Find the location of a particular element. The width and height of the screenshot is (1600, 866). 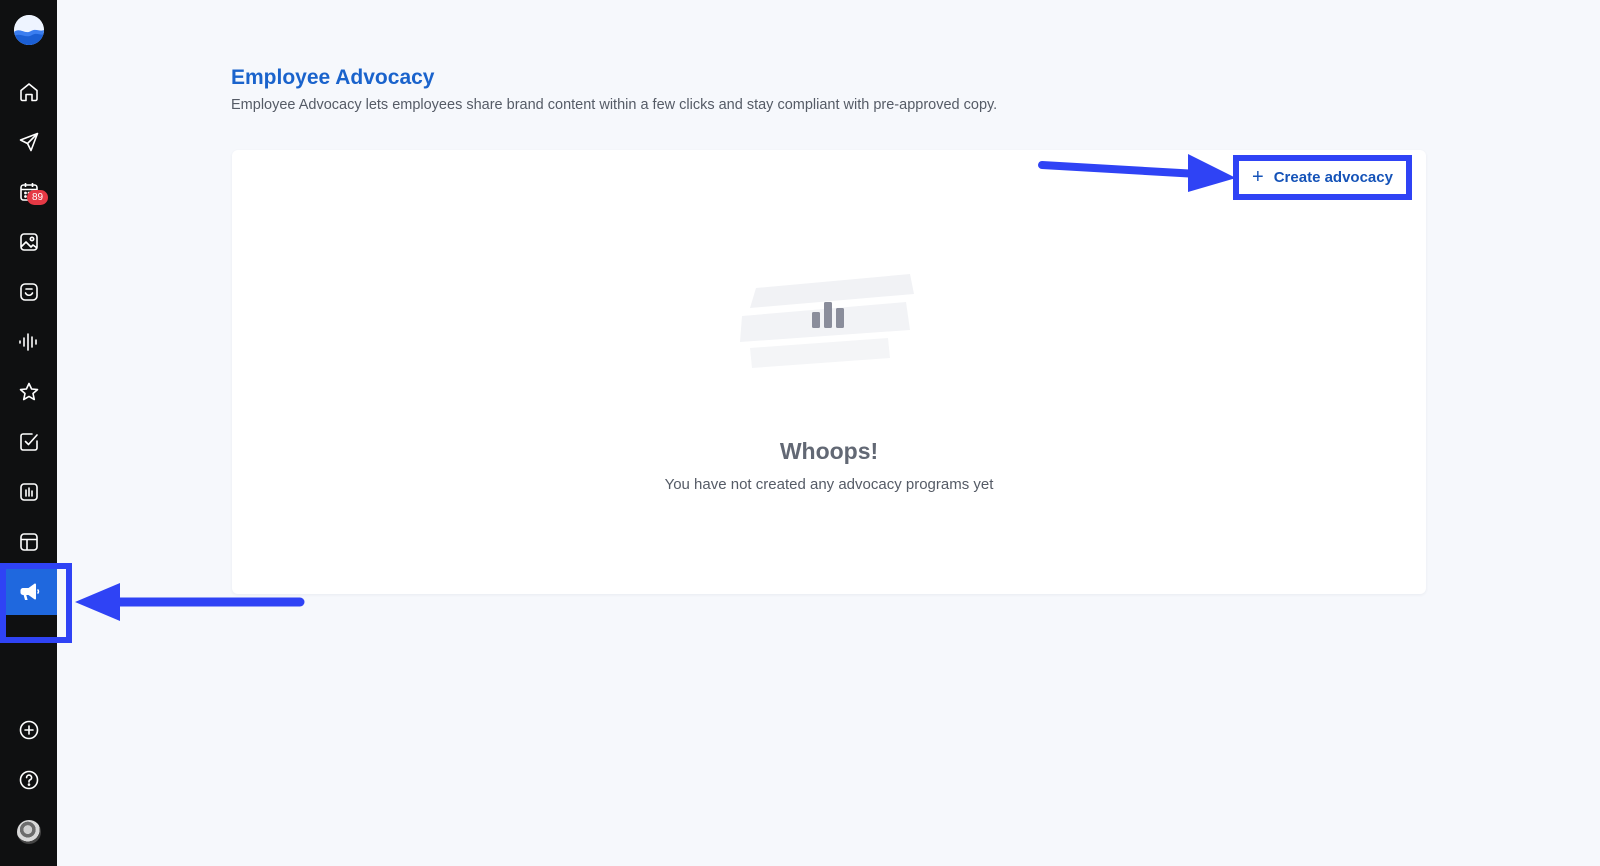

question-circle-icon is located at coordinates (28, 780).